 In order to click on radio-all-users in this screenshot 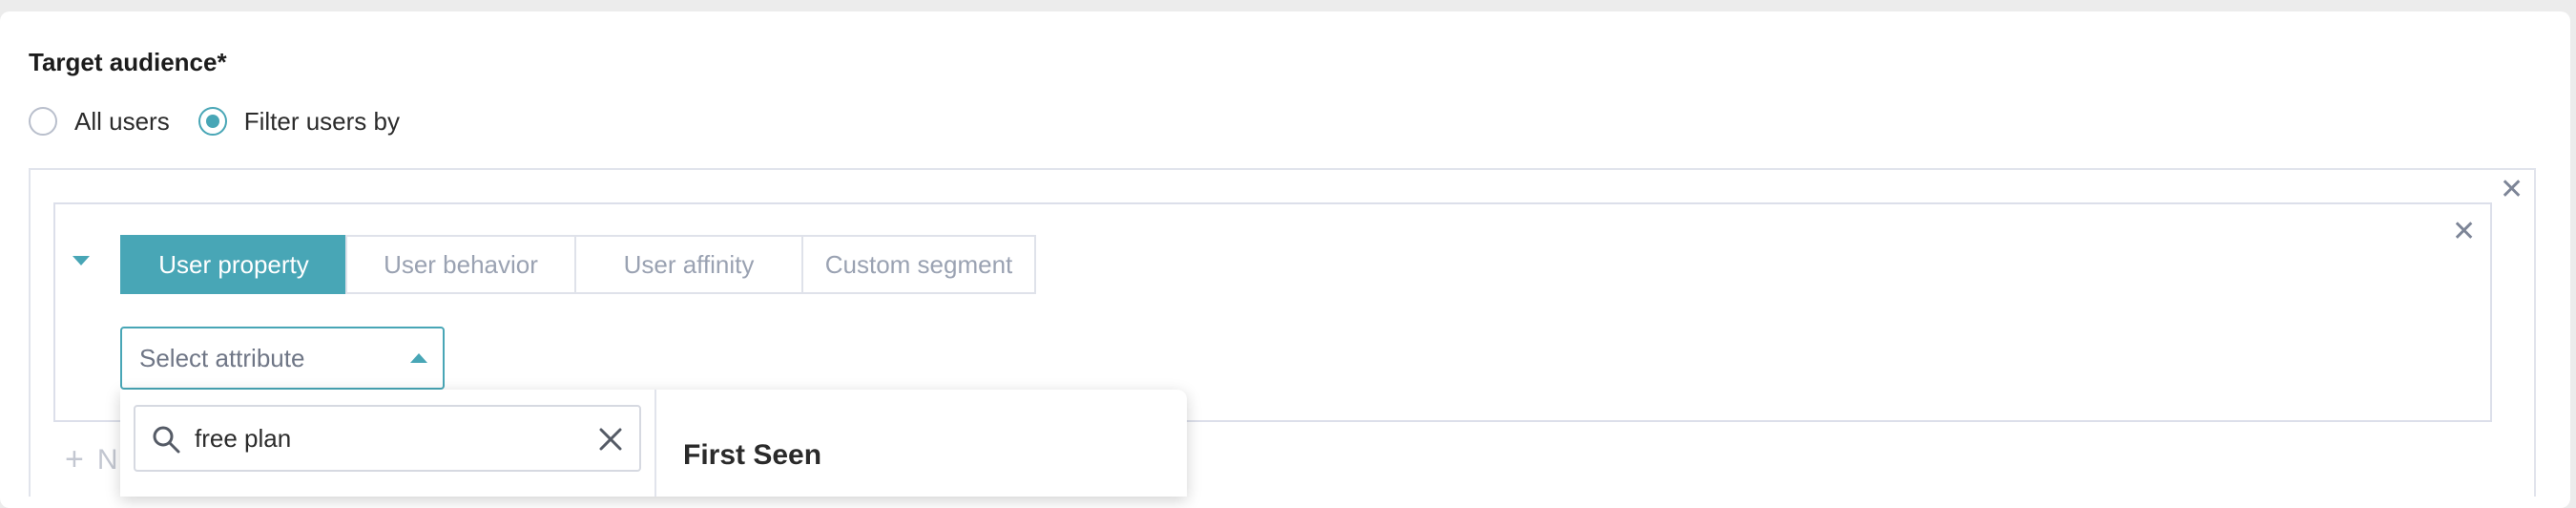, I will do `click(43, 121)`.